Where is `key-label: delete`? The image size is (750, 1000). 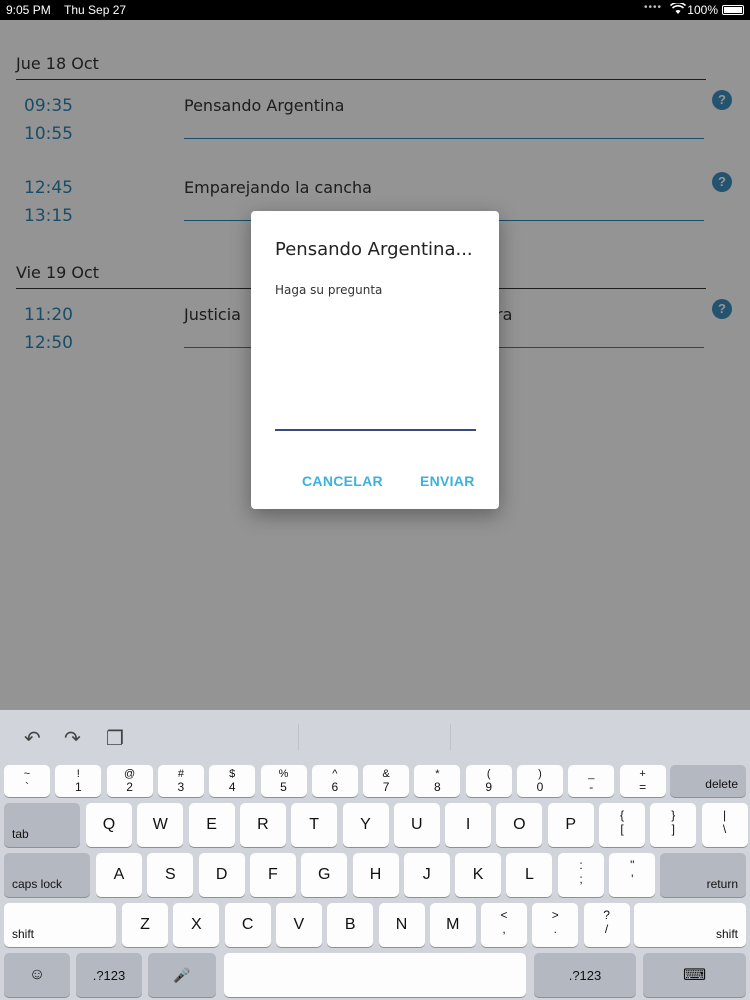 key-label: delete is located at coordinates (721, 784).